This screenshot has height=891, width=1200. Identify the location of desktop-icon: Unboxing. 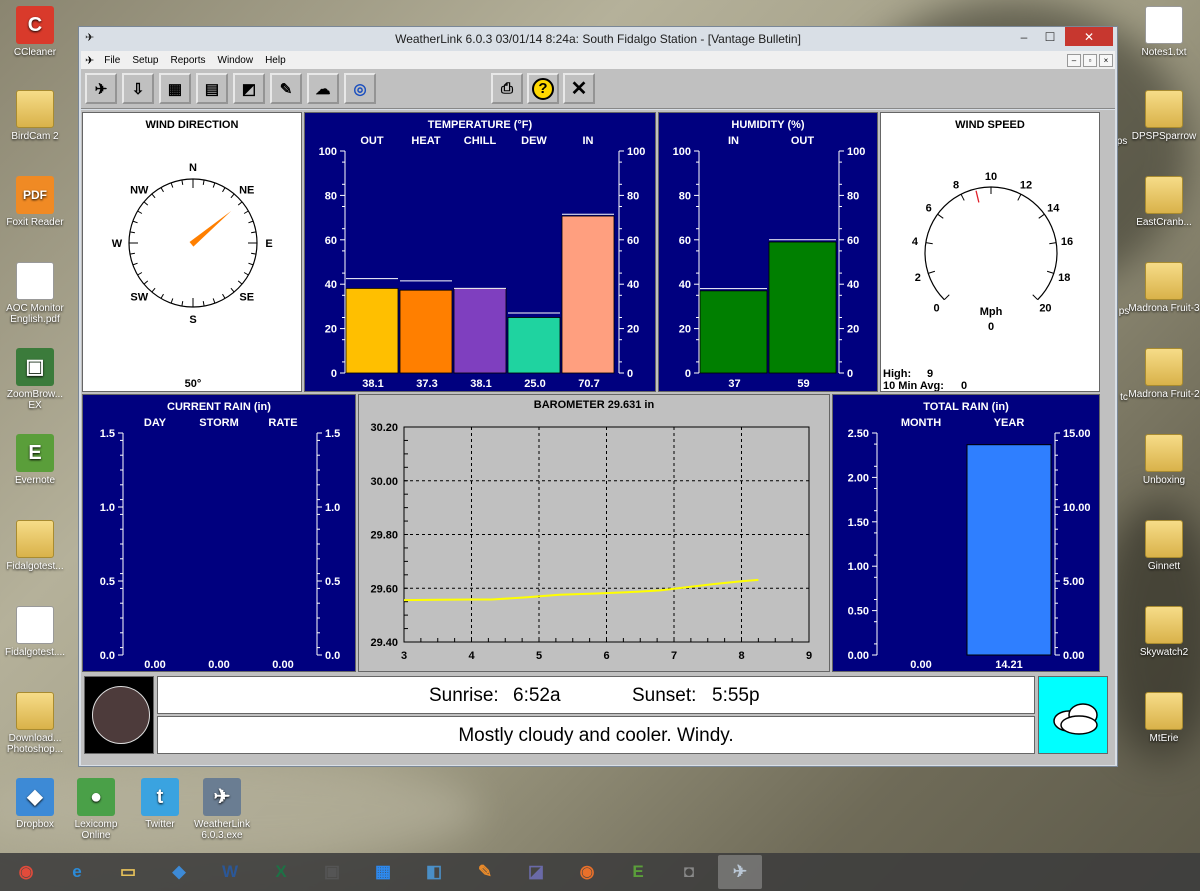
(1164, 460).